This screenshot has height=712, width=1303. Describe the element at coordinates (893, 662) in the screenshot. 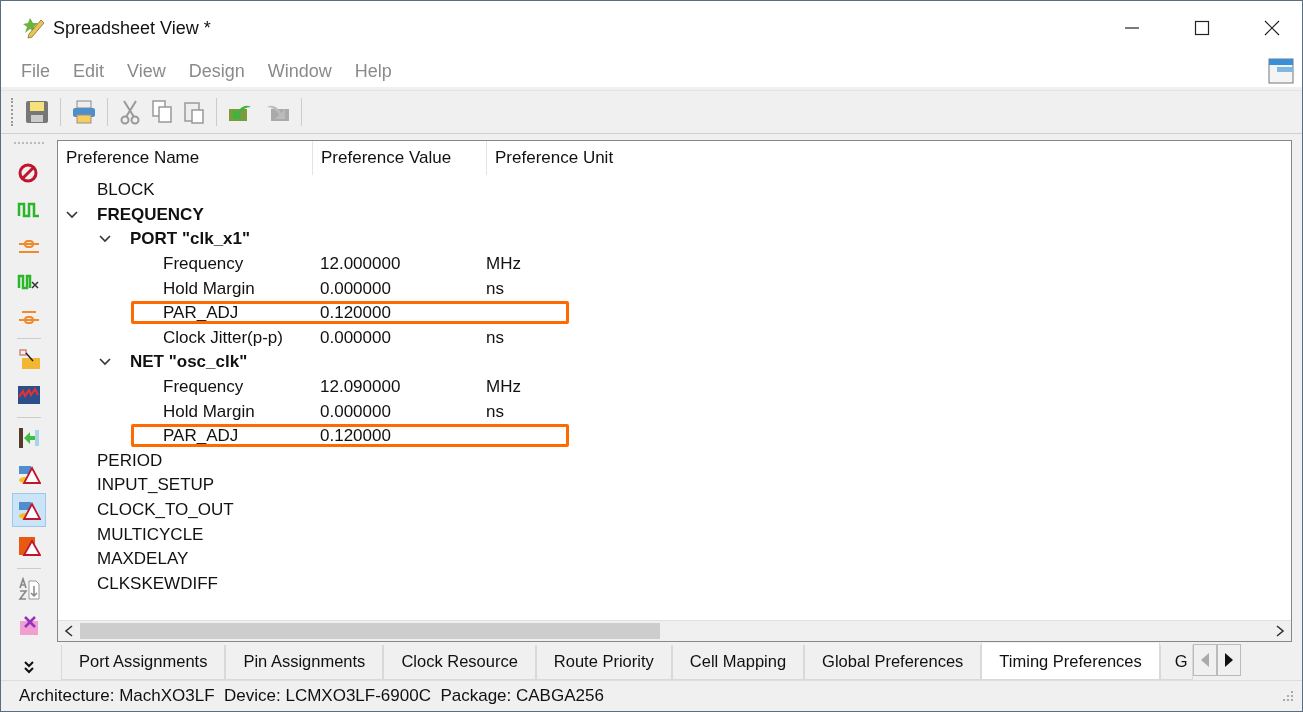

I see `tab: Global Preferences` at that location.